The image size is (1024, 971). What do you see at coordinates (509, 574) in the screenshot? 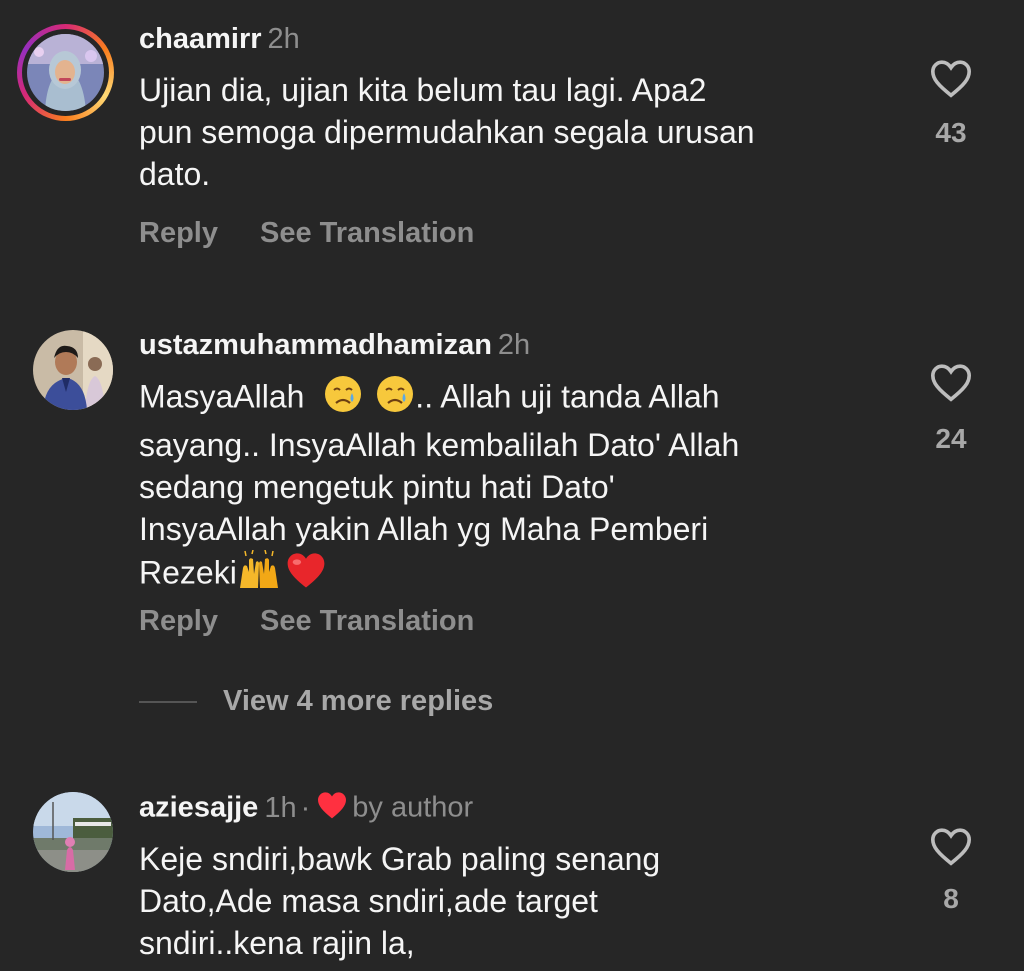
I see `comment-line: Rezeki` at bounding box center [509, 574].